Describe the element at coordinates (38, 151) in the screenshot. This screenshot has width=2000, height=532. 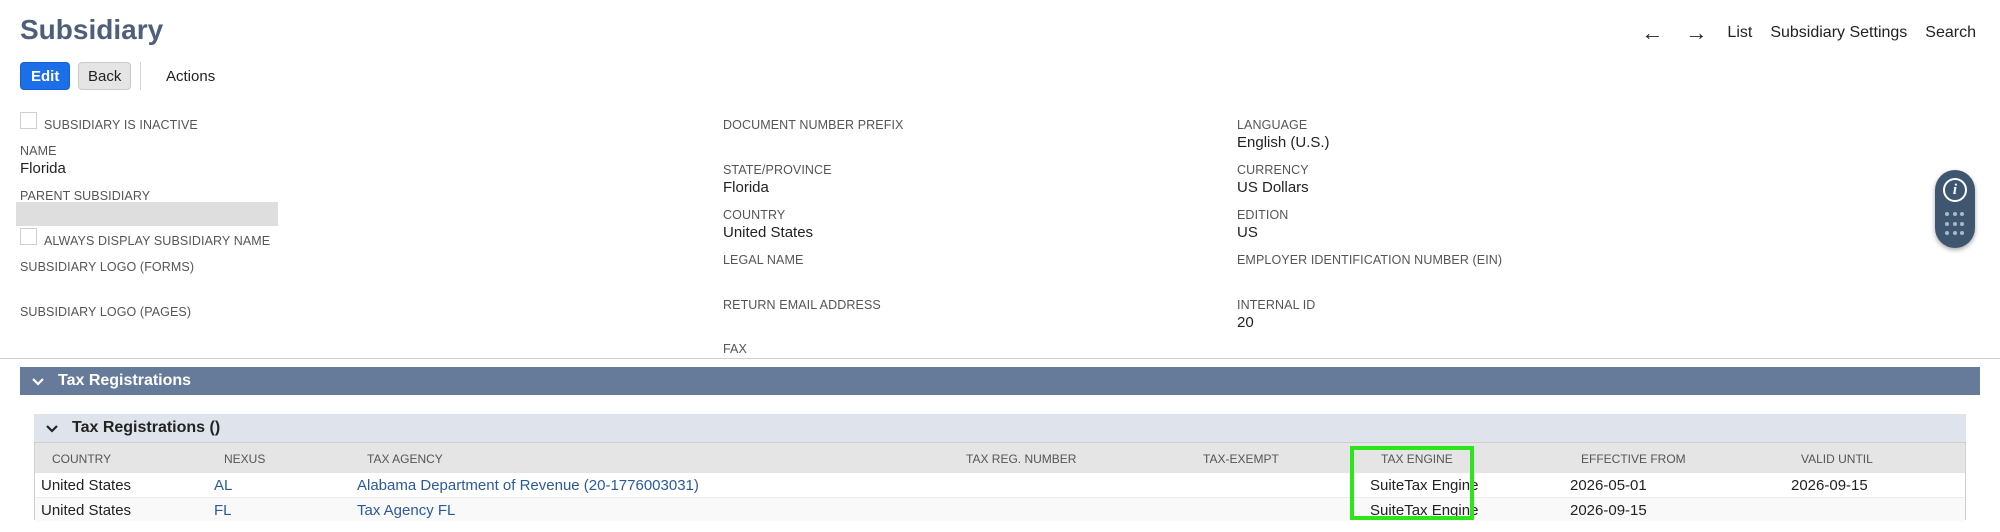
I see `name-label: NAME` at that location.